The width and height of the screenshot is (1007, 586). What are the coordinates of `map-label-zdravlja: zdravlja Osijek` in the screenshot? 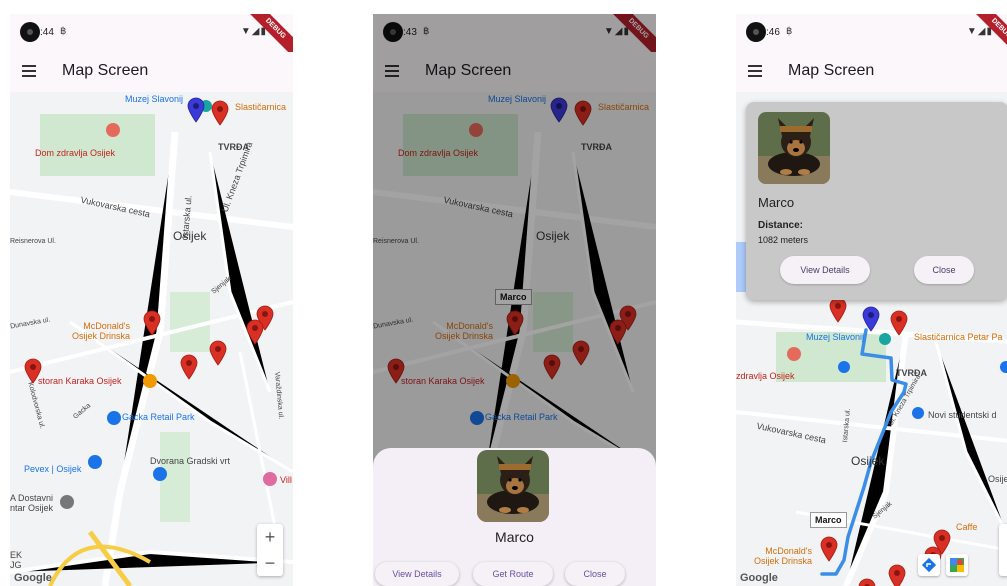 It's located at (765, 376).